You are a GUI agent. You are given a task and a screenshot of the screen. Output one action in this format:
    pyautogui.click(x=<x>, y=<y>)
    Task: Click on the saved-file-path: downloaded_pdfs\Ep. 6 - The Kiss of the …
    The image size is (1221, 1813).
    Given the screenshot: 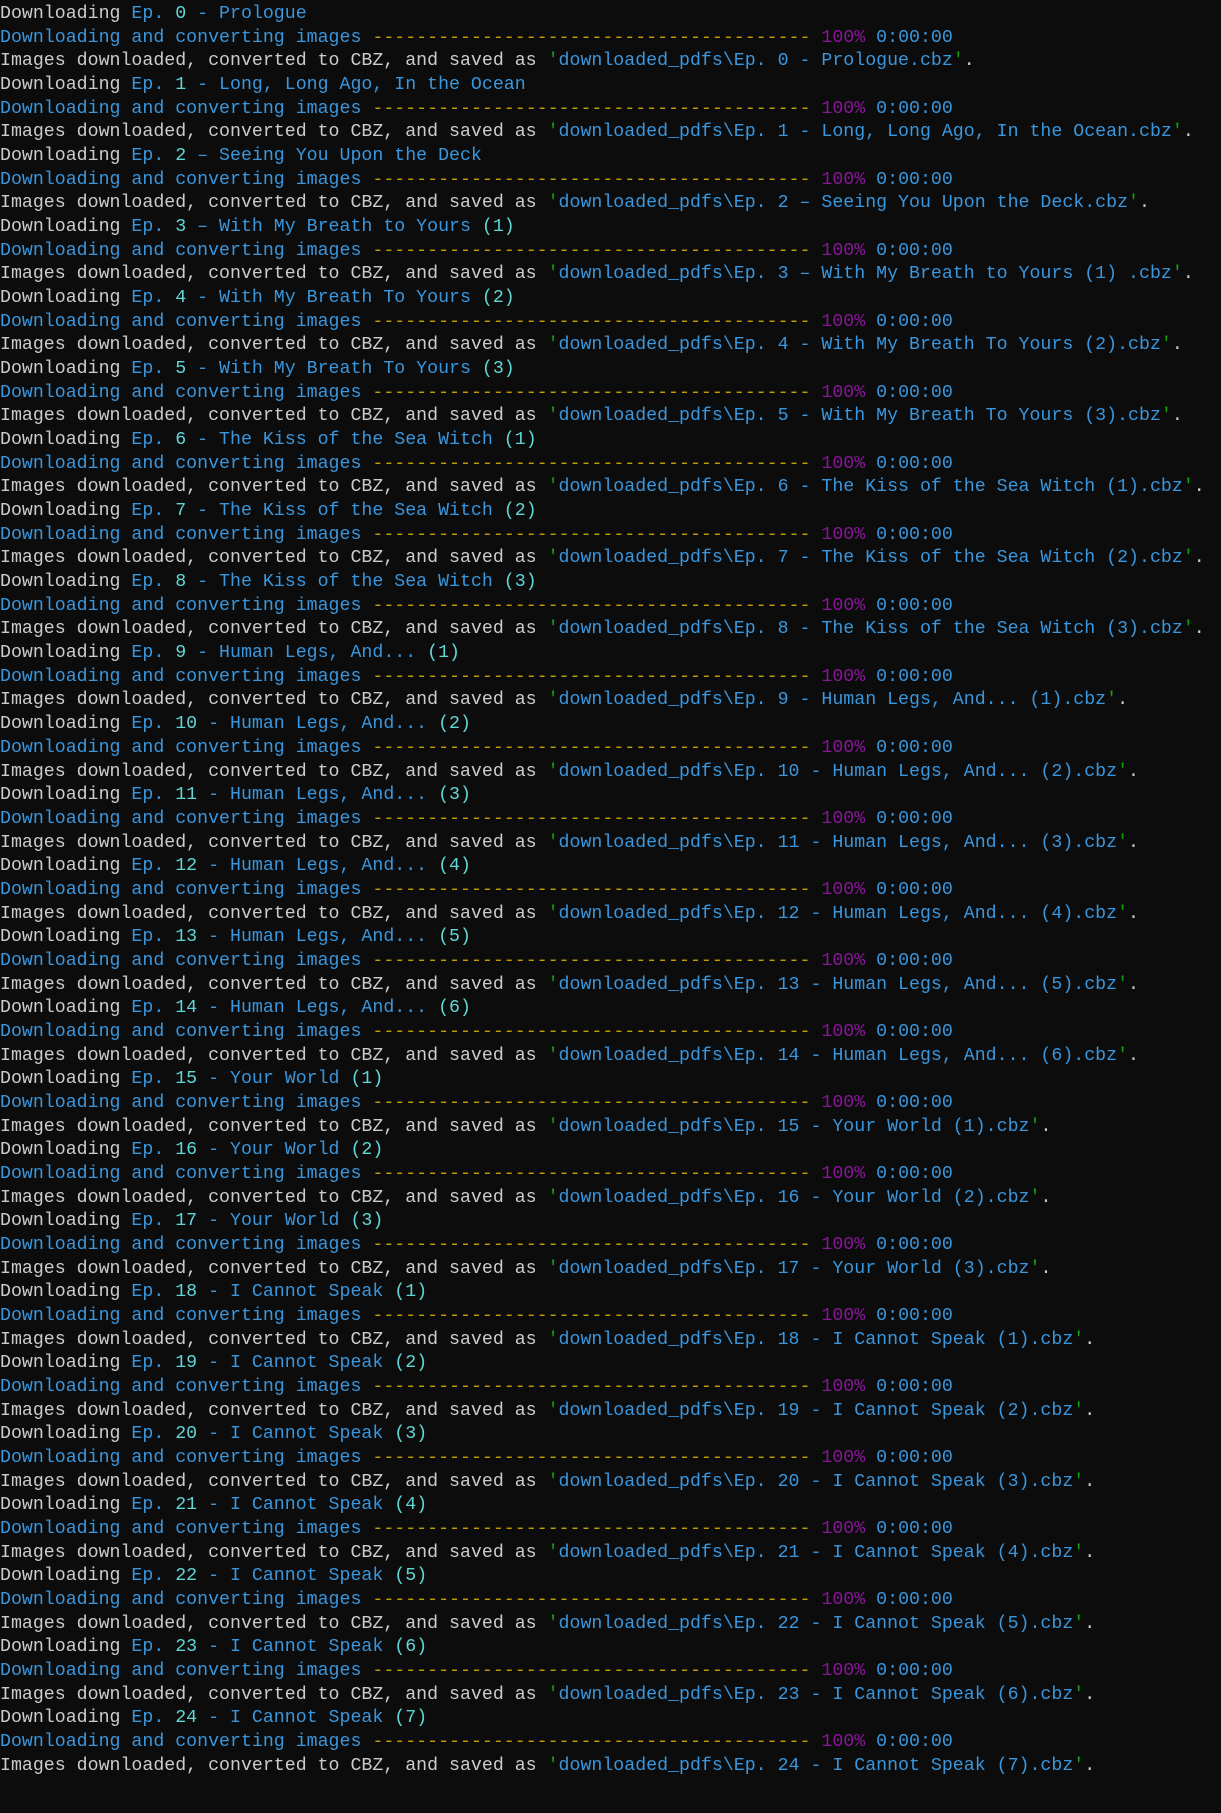 What is the action you would take?
    pyautogui.click(x=870, y=487)
    